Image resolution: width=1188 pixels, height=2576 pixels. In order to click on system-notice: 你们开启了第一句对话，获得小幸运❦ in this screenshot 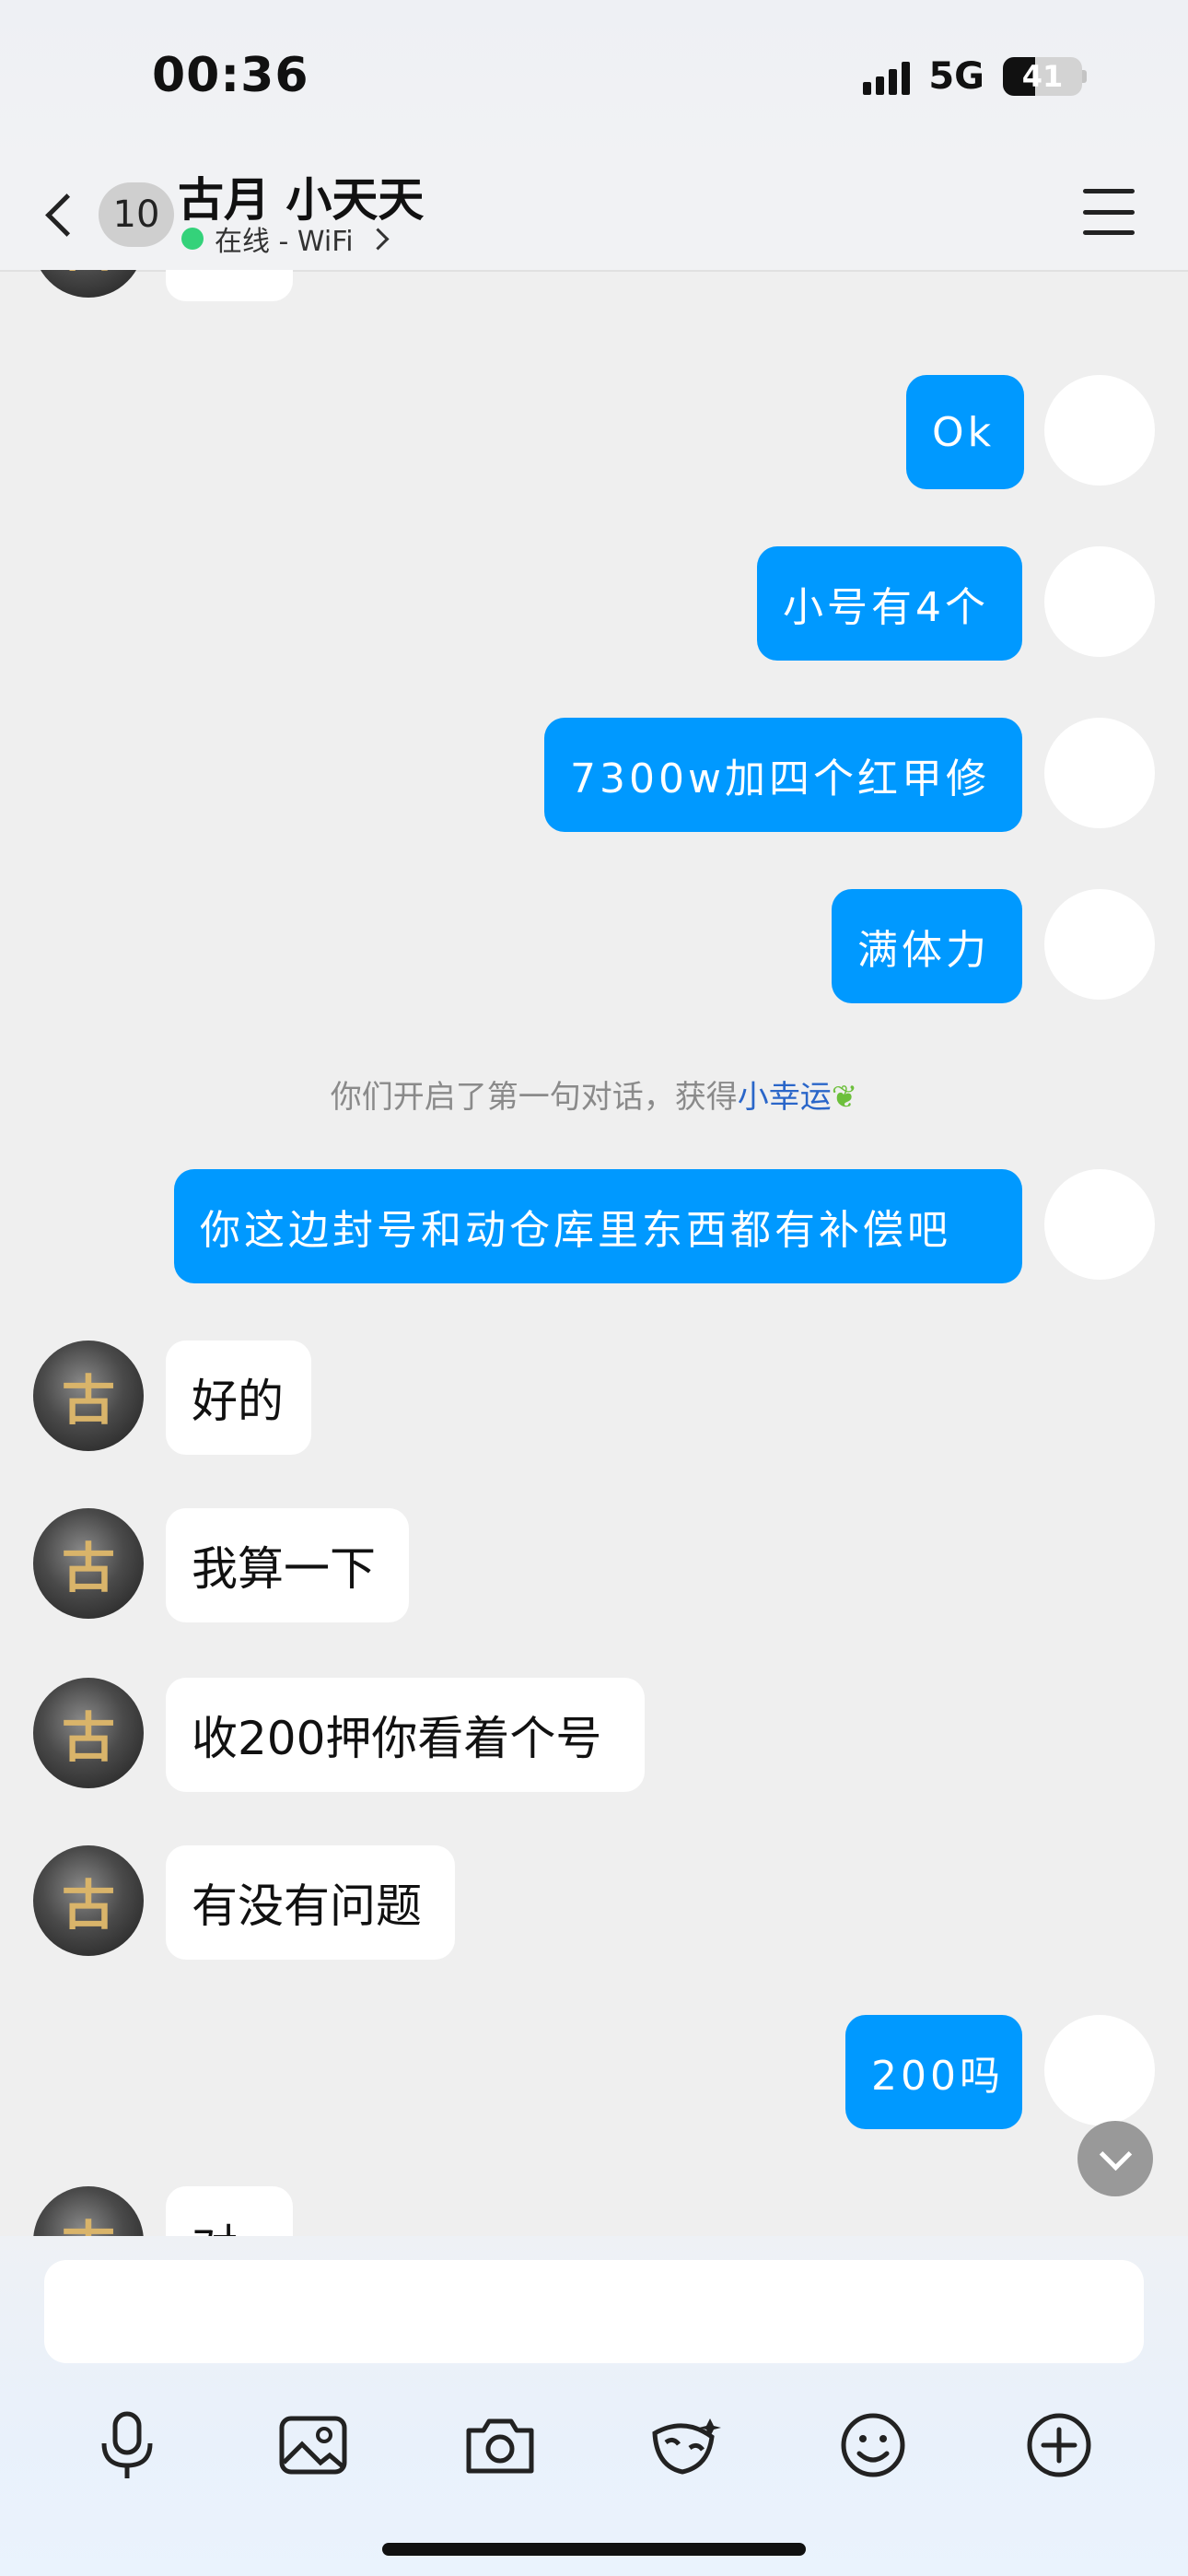, I will do `click(594, 1094)`.